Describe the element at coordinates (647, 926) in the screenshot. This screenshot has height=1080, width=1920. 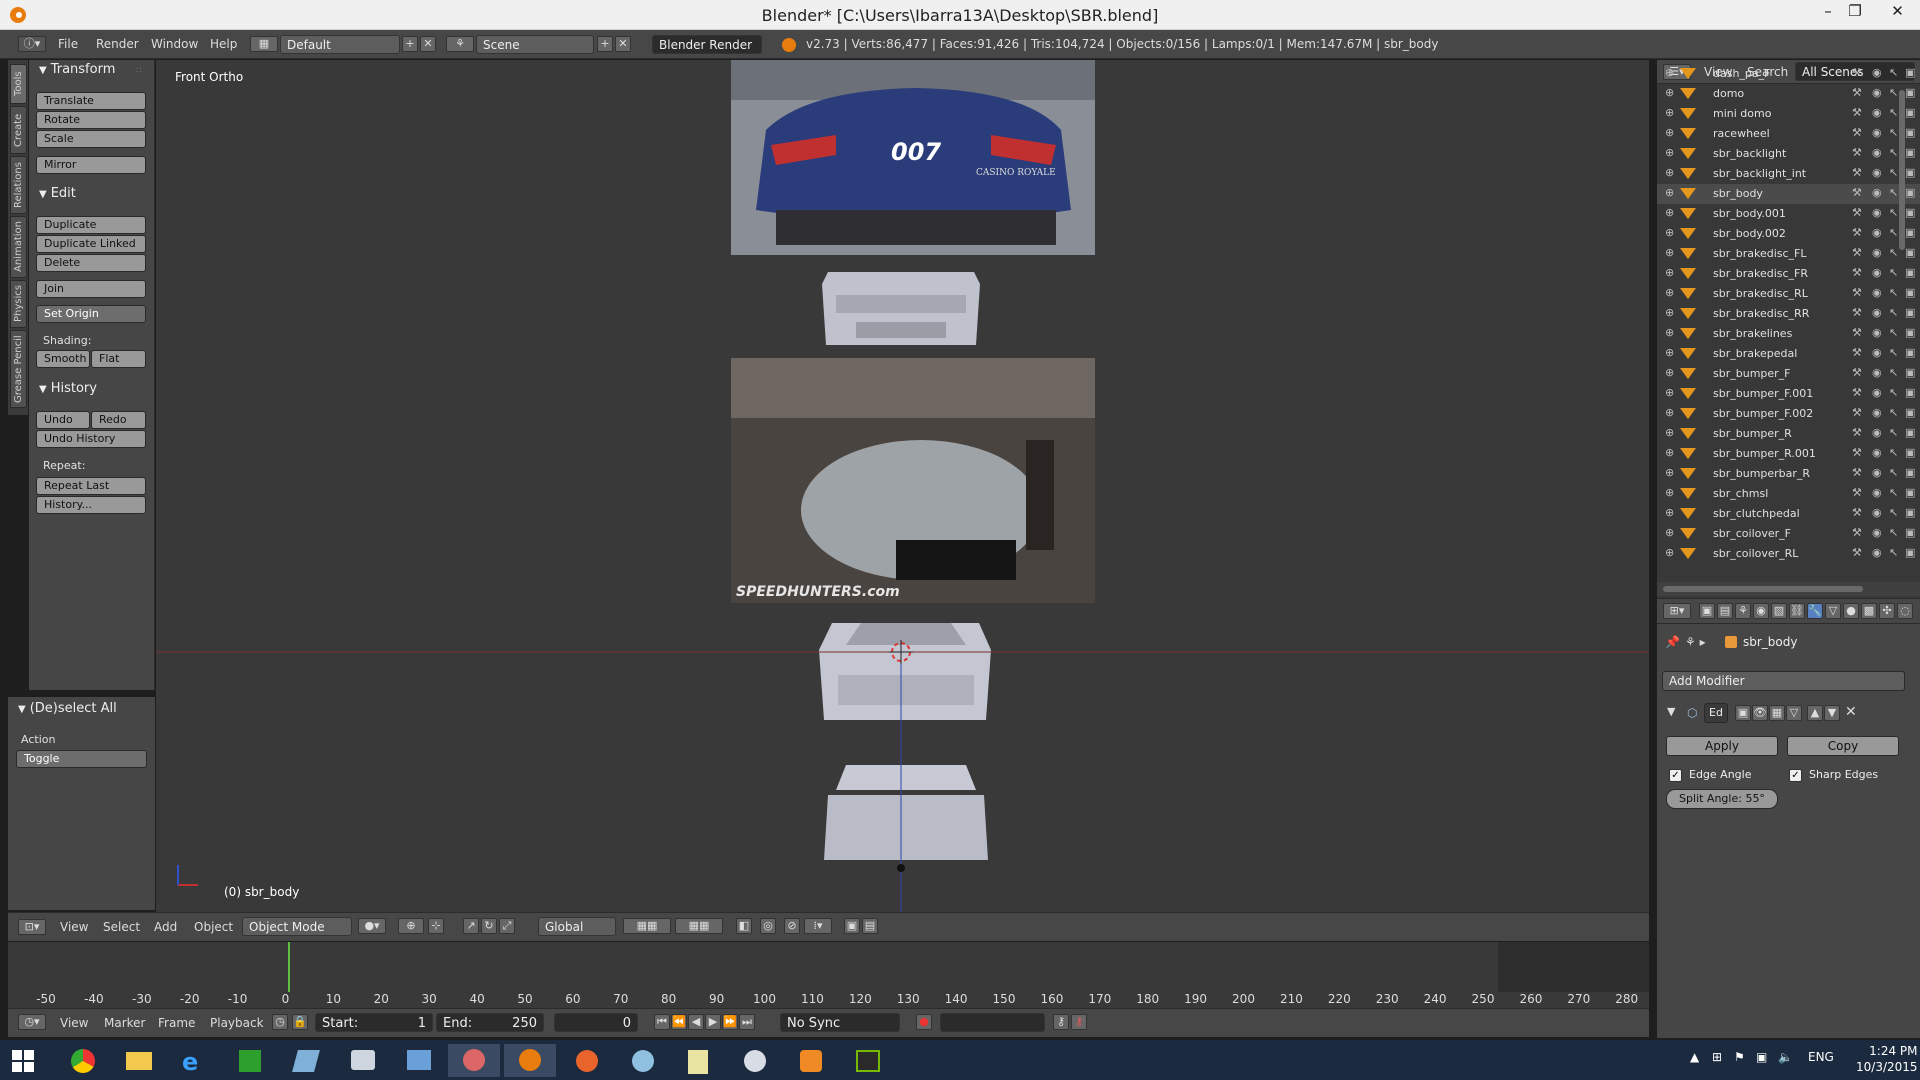
I see `layers-grid-icon: ▦▦` at that location.